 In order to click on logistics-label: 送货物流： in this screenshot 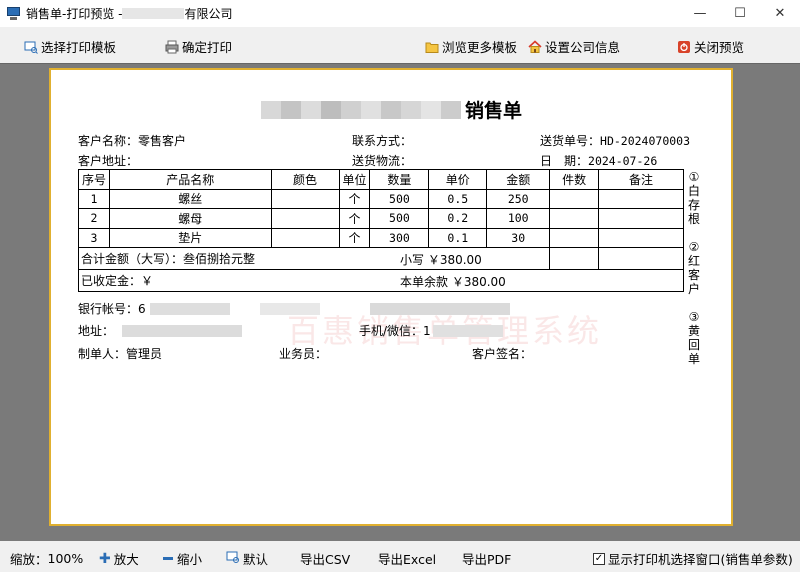, I will do `click(382, 161)`.